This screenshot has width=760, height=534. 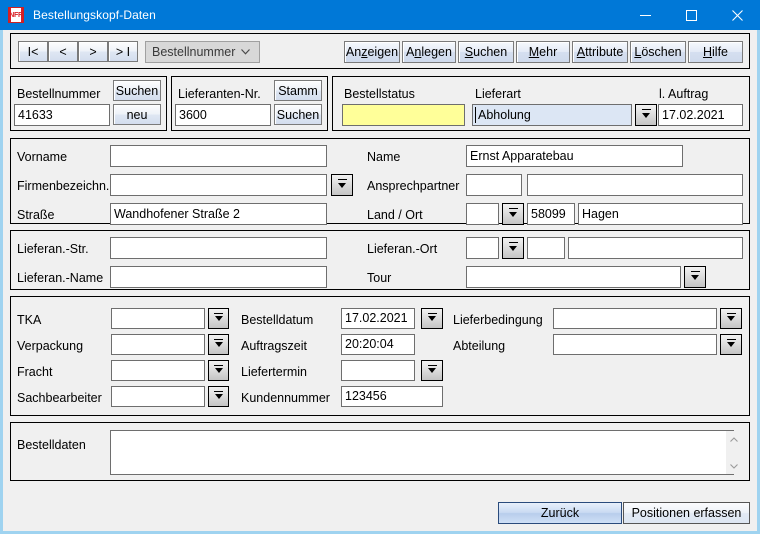 I want to click on fracht-dropdown-button, so click(x=218, y=370).